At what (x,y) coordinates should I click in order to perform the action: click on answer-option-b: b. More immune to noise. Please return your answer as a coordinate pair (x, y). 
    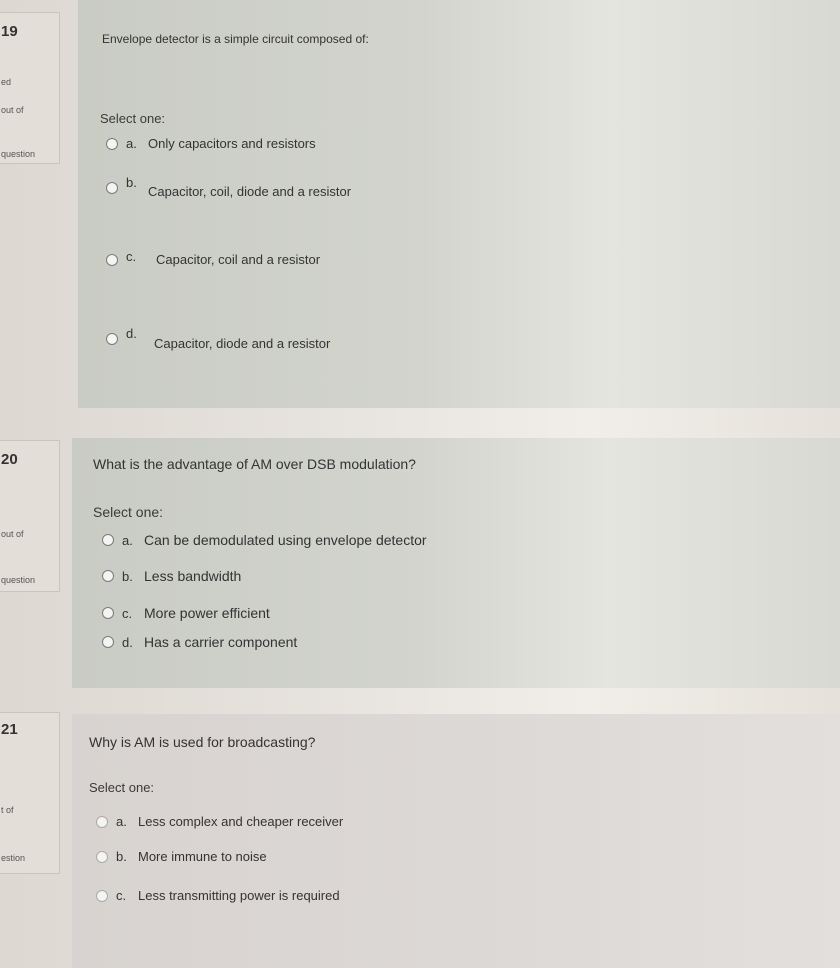
    Looking at the image, I should click on (181, 856).